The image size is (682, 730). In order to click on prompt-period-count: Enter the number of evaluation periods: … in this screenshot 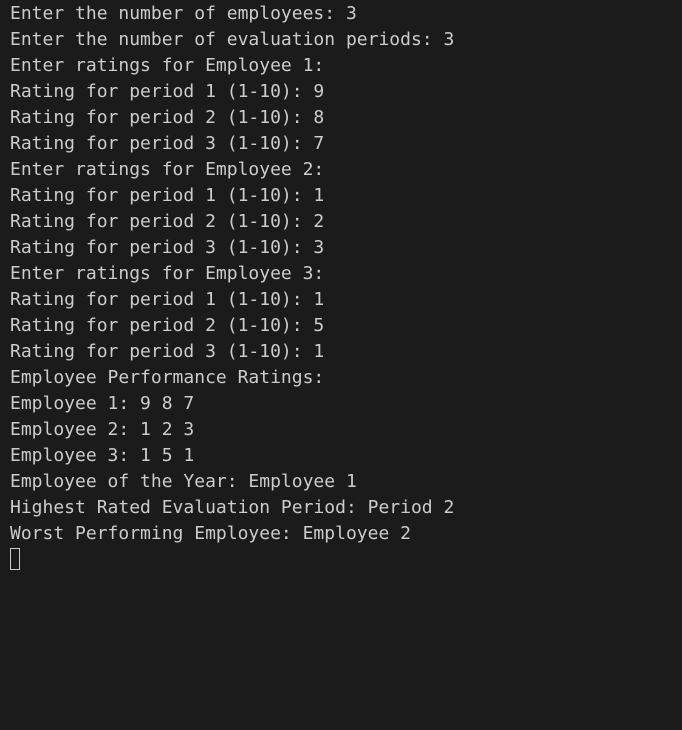, I will do `click(232, 39)`.